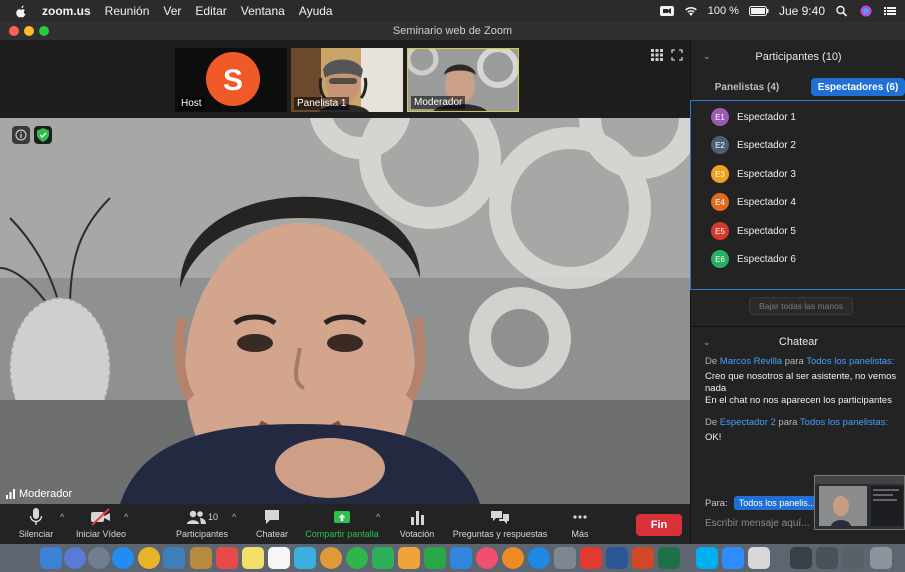 The image size is (905, 572). What do you see at coordinates (435, 558) in the screenshot?
I see `numbers-icon` at bounding box center [435, 558].